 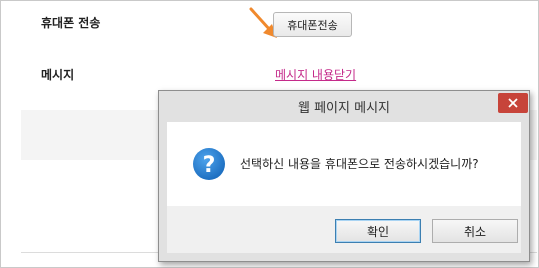 I want to click on dialog-close-button, so click(x=513, y=103).